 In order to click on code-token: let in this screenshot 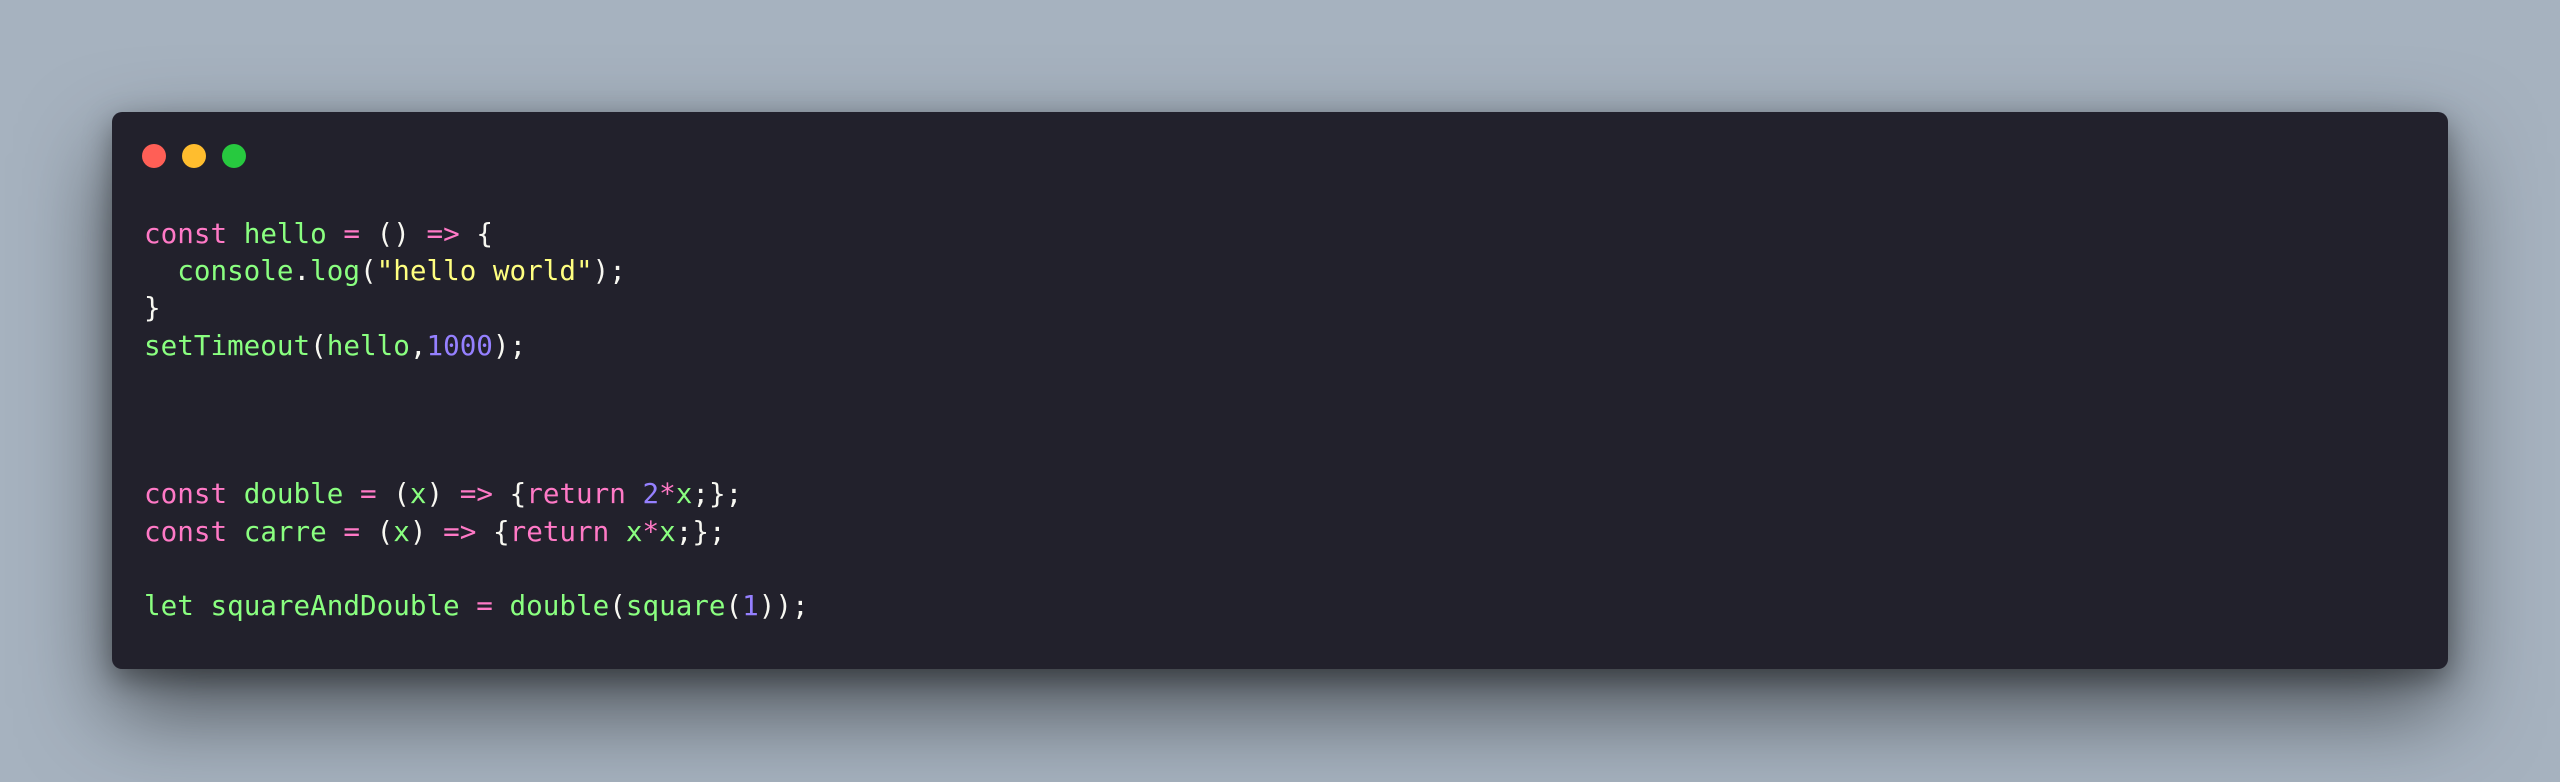, I will do `click(169, 605)`.